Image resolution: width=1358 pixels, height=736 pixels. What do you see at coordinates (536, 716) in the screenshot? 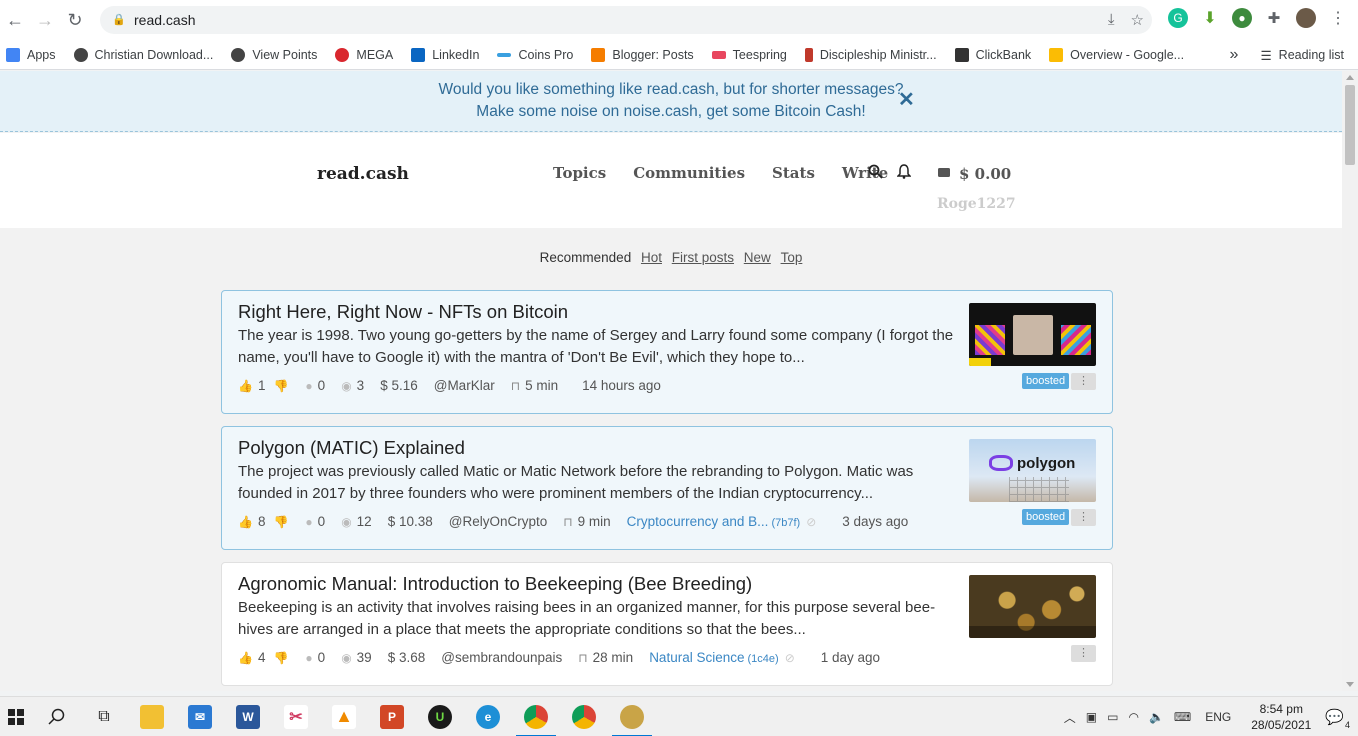
I see `chrome-profile-1-icon` at bounding box center [536, 716].